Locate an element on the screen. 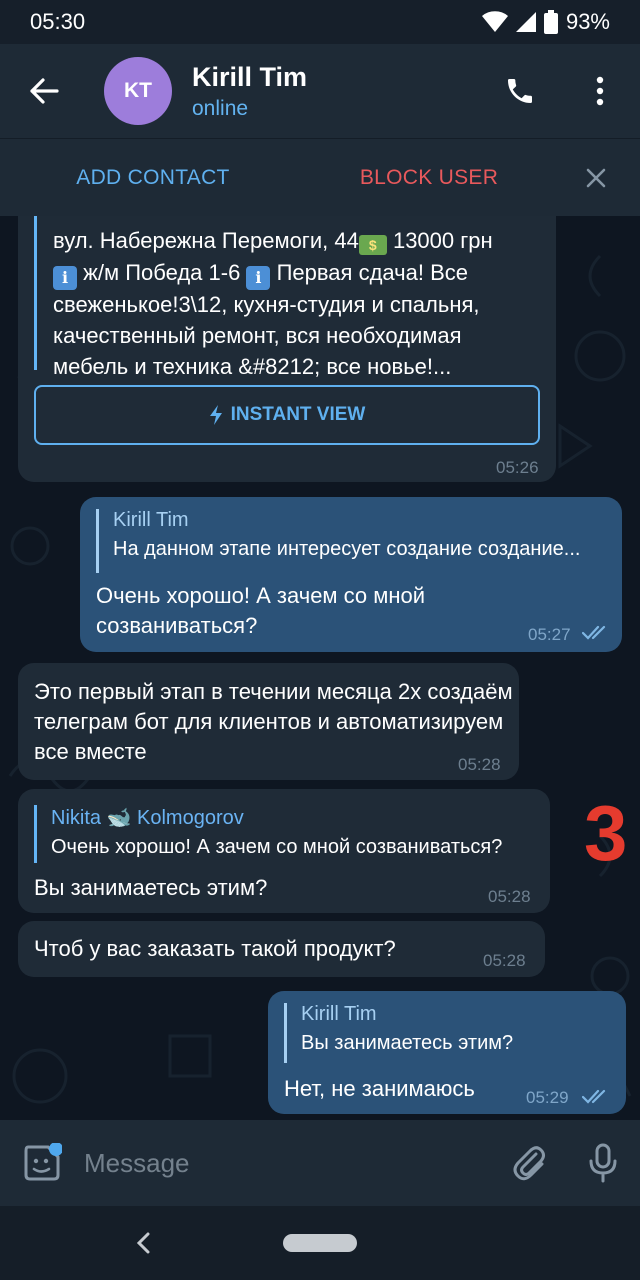  system-icons: 93% is located at coordinates (545, 22).